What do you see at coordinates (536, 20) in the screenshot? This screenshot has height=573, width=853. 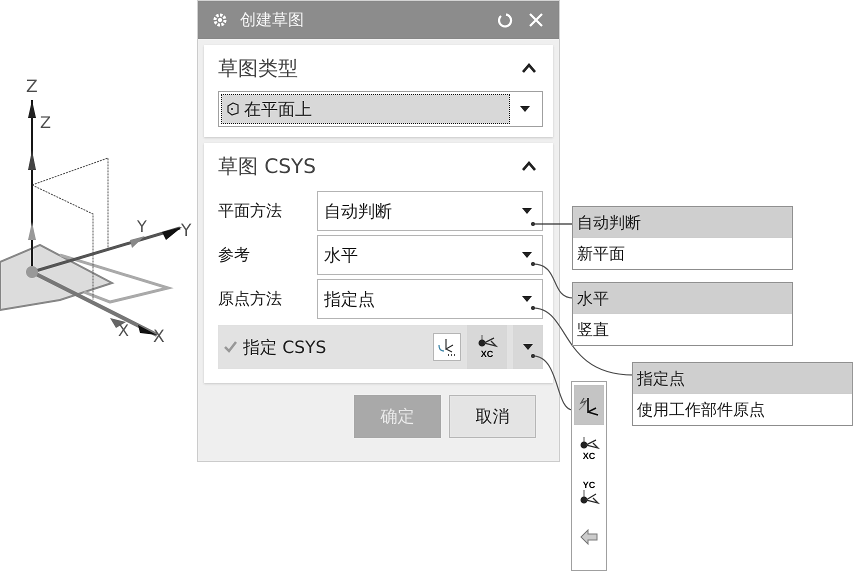 I see `close-icon` at bounding box center [536, 20].